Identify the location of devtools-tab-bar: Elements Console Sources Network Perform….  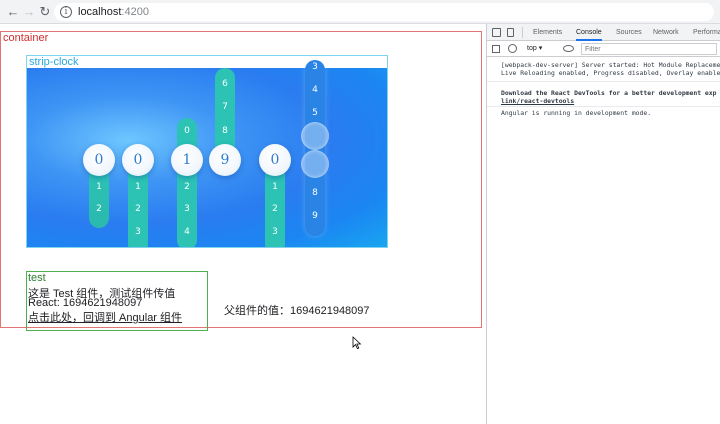
(603, 32).